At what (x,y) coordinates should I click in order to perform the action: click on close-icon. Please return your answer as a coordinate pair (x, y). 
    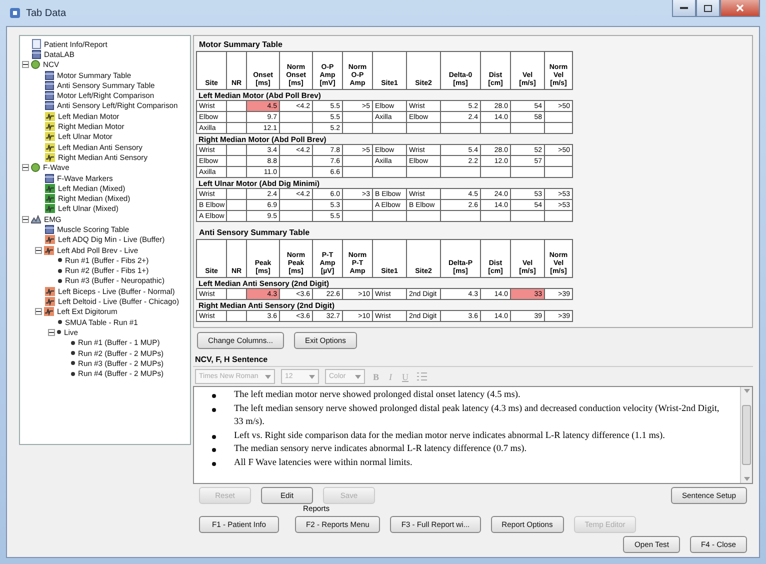
    Looking at the image, I should click on (740, 8).